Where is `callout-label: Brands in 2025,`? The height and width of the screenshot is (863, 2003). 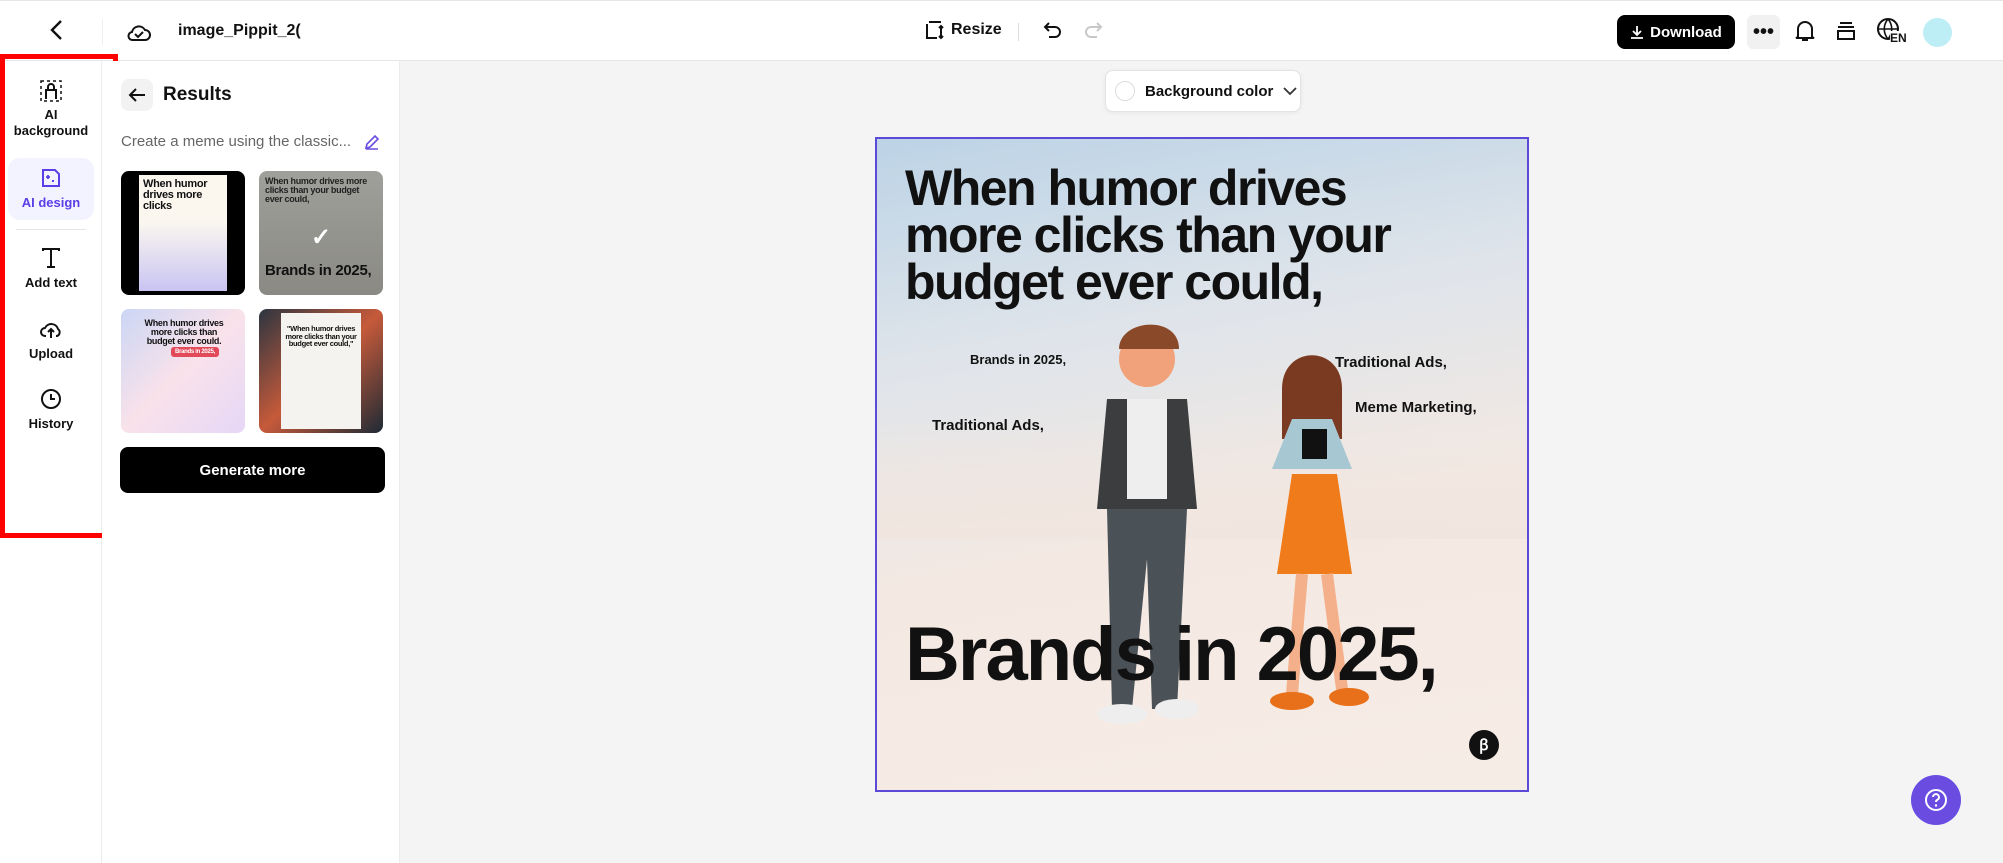
callout-label: Brands in 2025, is located at coordinates (1018, 359).